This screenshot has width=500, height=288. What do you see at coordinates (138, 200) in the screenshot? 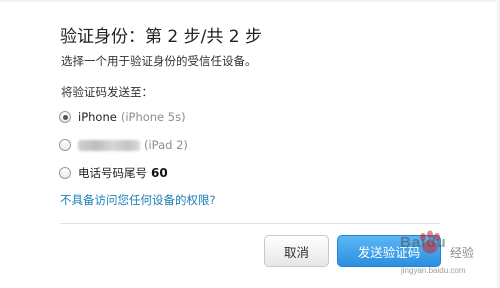
I see `no-device-access-link: 不具备访问您任何设备的权限?` at bounding box center [138, 200].